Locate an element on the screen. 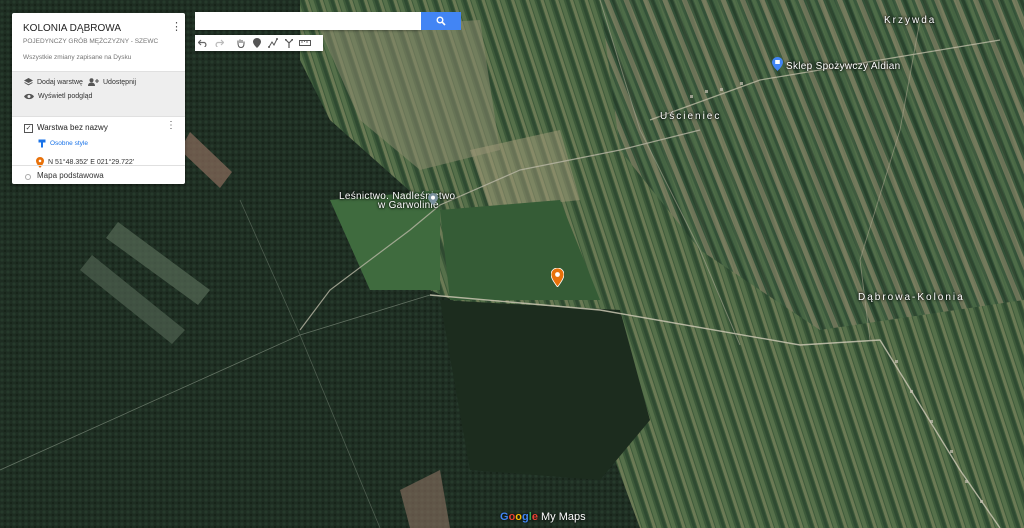 This screenshot has height=528, width=1024. line-icon is located at coordinates (273, 43).